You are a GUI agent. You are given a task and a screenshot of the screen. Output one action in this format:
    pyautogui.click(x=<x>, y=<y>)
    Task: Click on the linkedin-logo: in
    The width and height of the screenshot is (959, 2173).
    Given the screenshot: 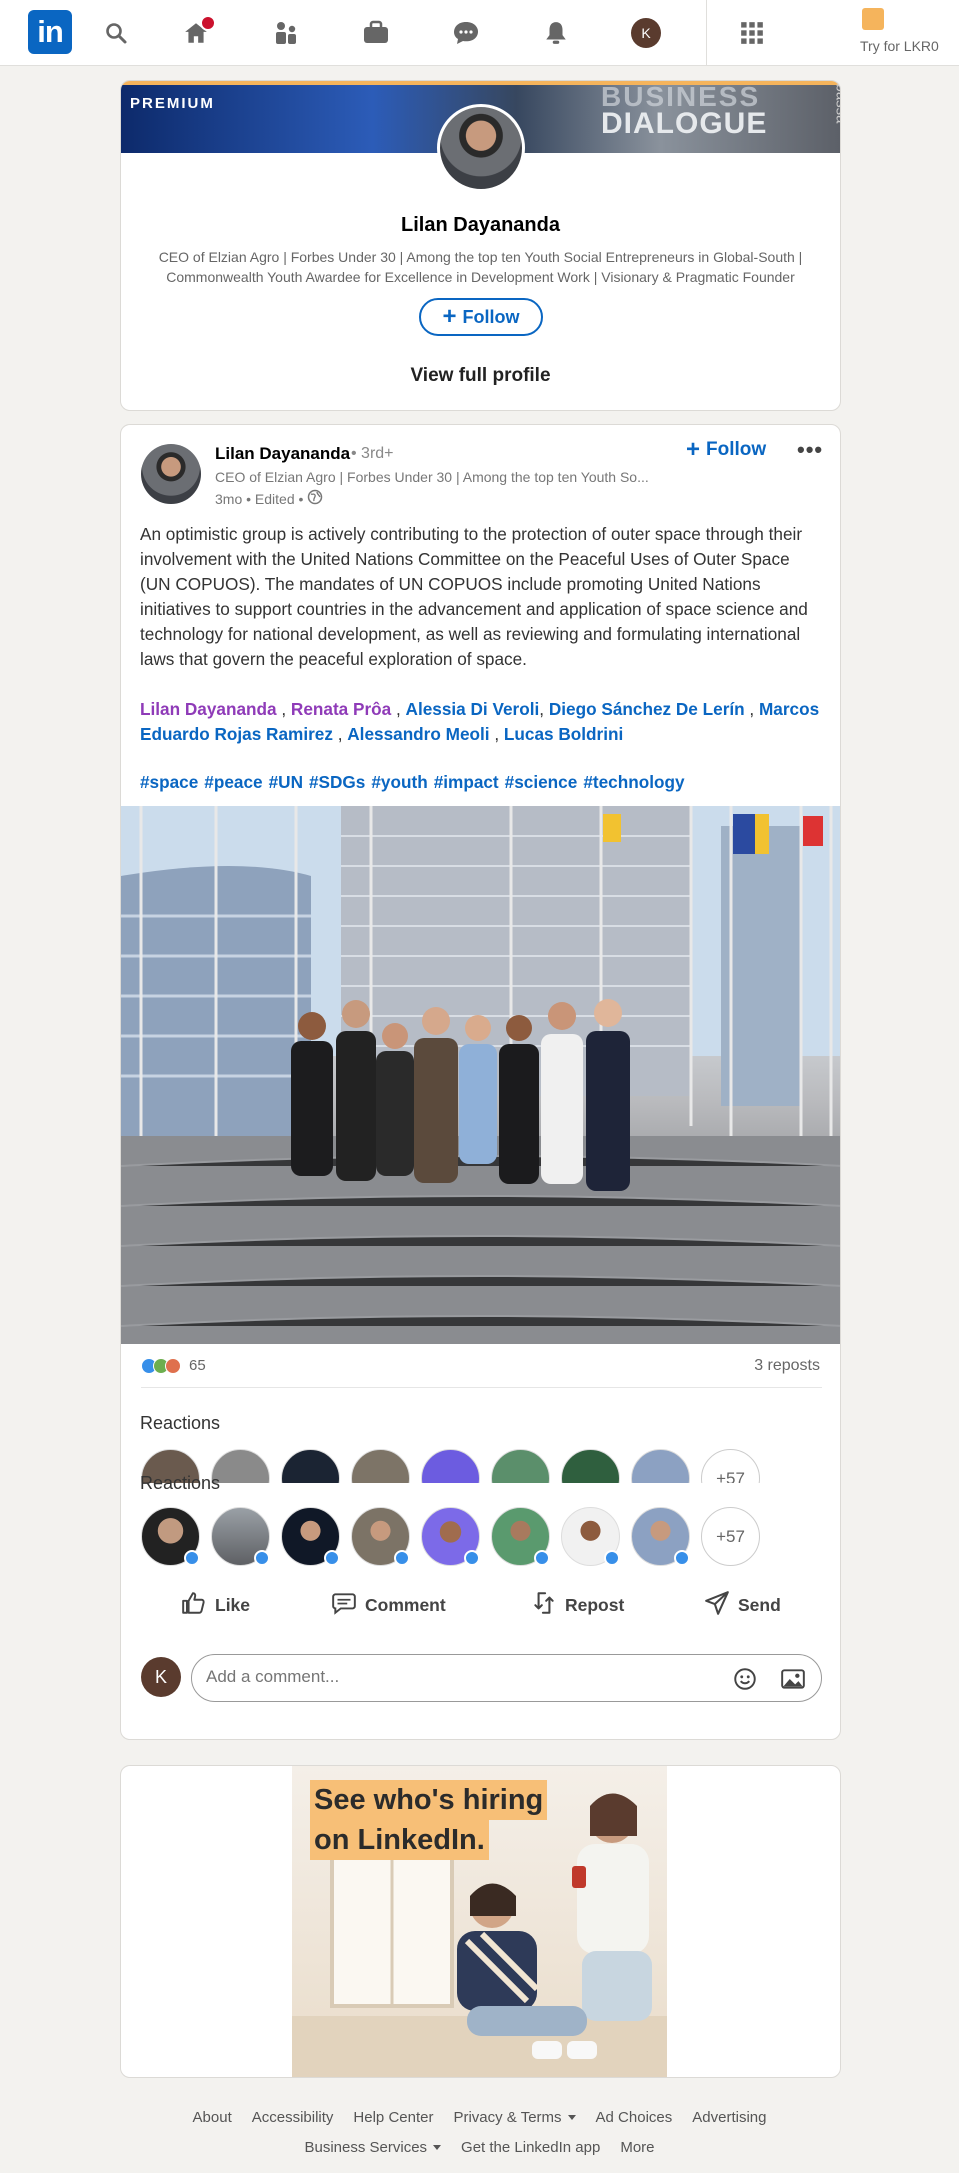 What is the action you would take?
    pyautogui.click(x=50, y=32)
    